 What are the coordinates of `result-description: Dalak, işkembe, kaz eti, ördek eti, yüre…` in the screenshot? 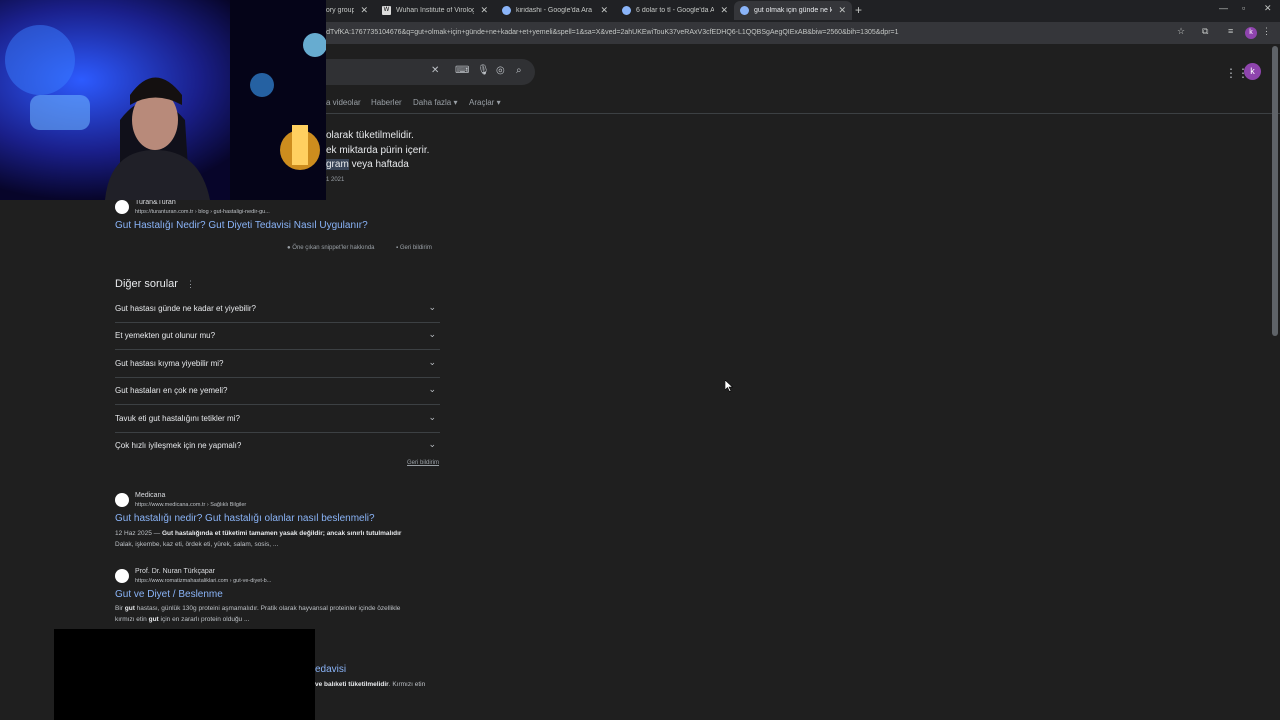 It's located at (197, 544).